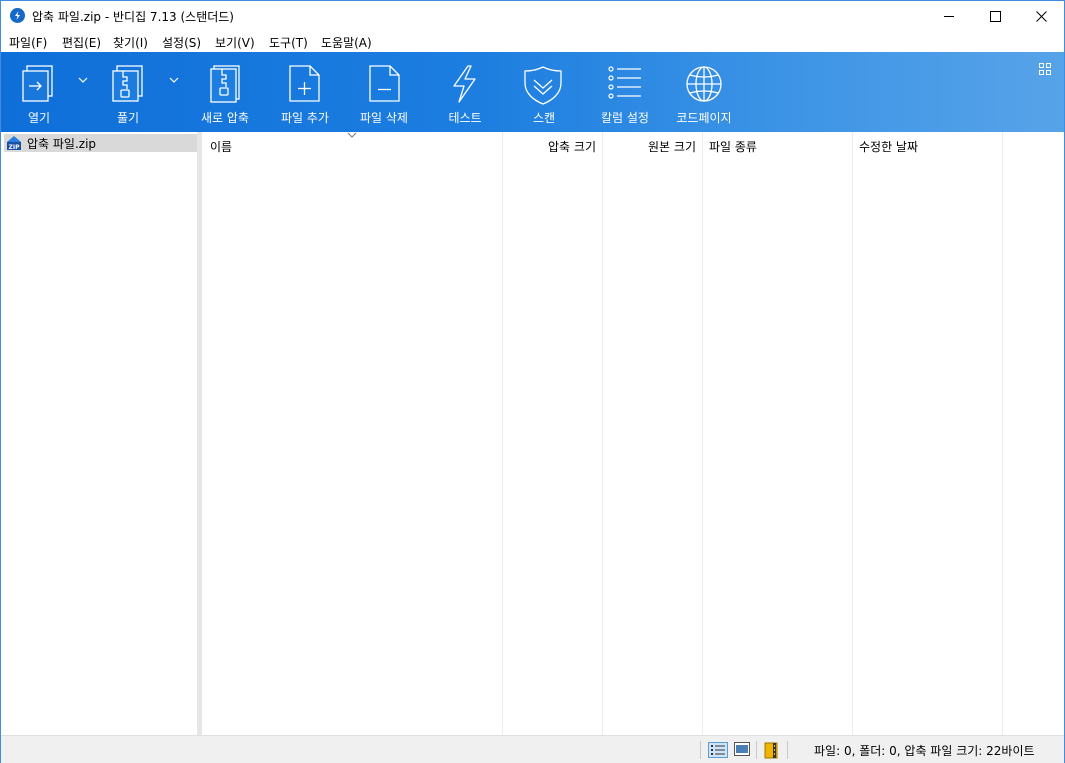  I want to click on extract-label: 풀기, so click(128, 118).